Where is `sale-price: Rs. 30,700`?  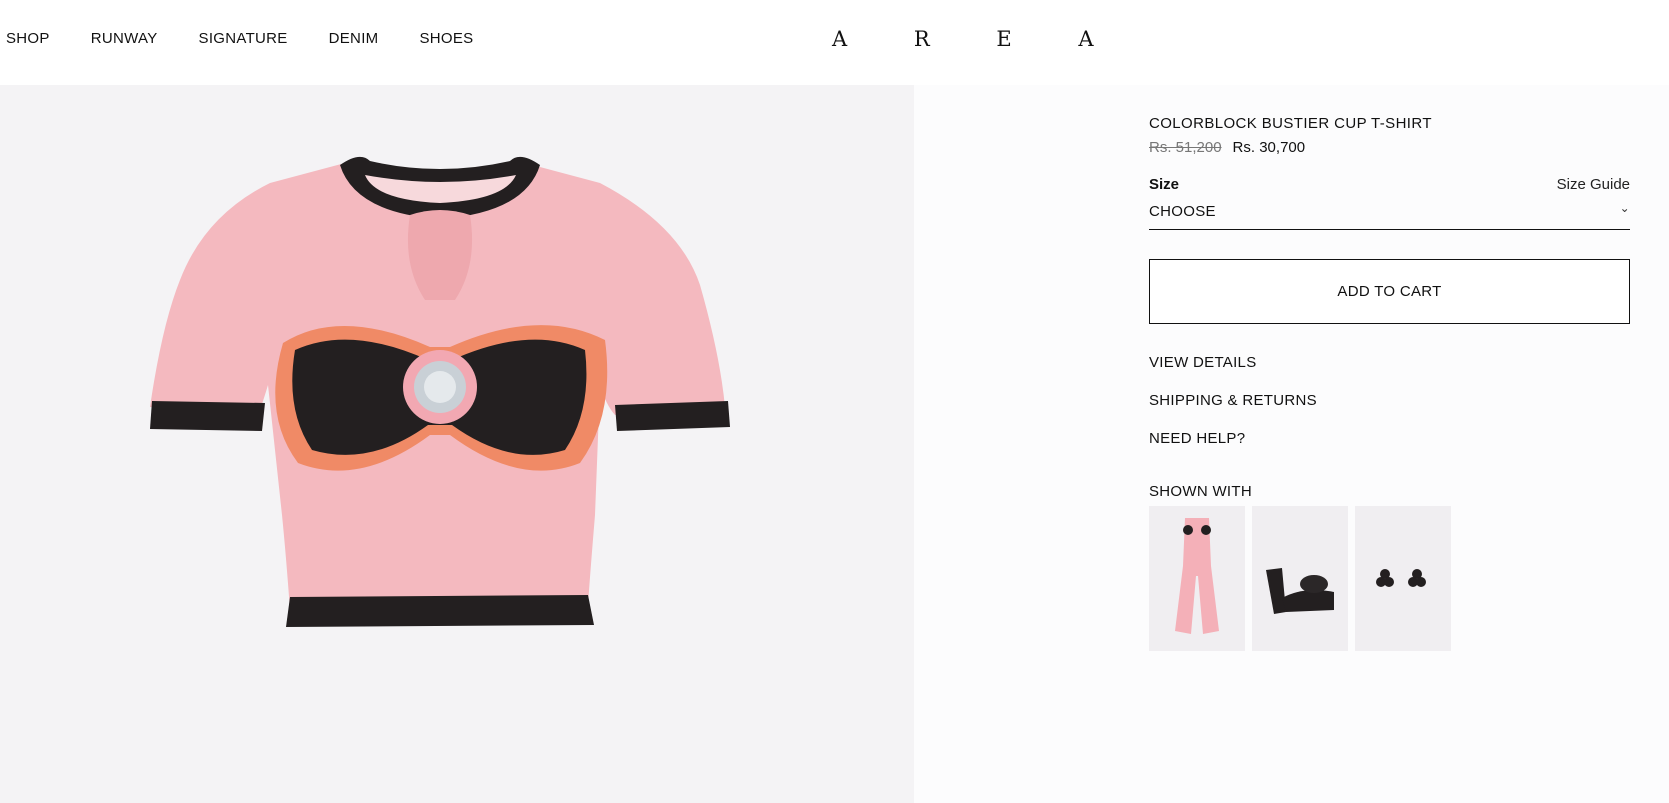
sale-price: Rs. 30,700 is located at coordinates (1269, 147).